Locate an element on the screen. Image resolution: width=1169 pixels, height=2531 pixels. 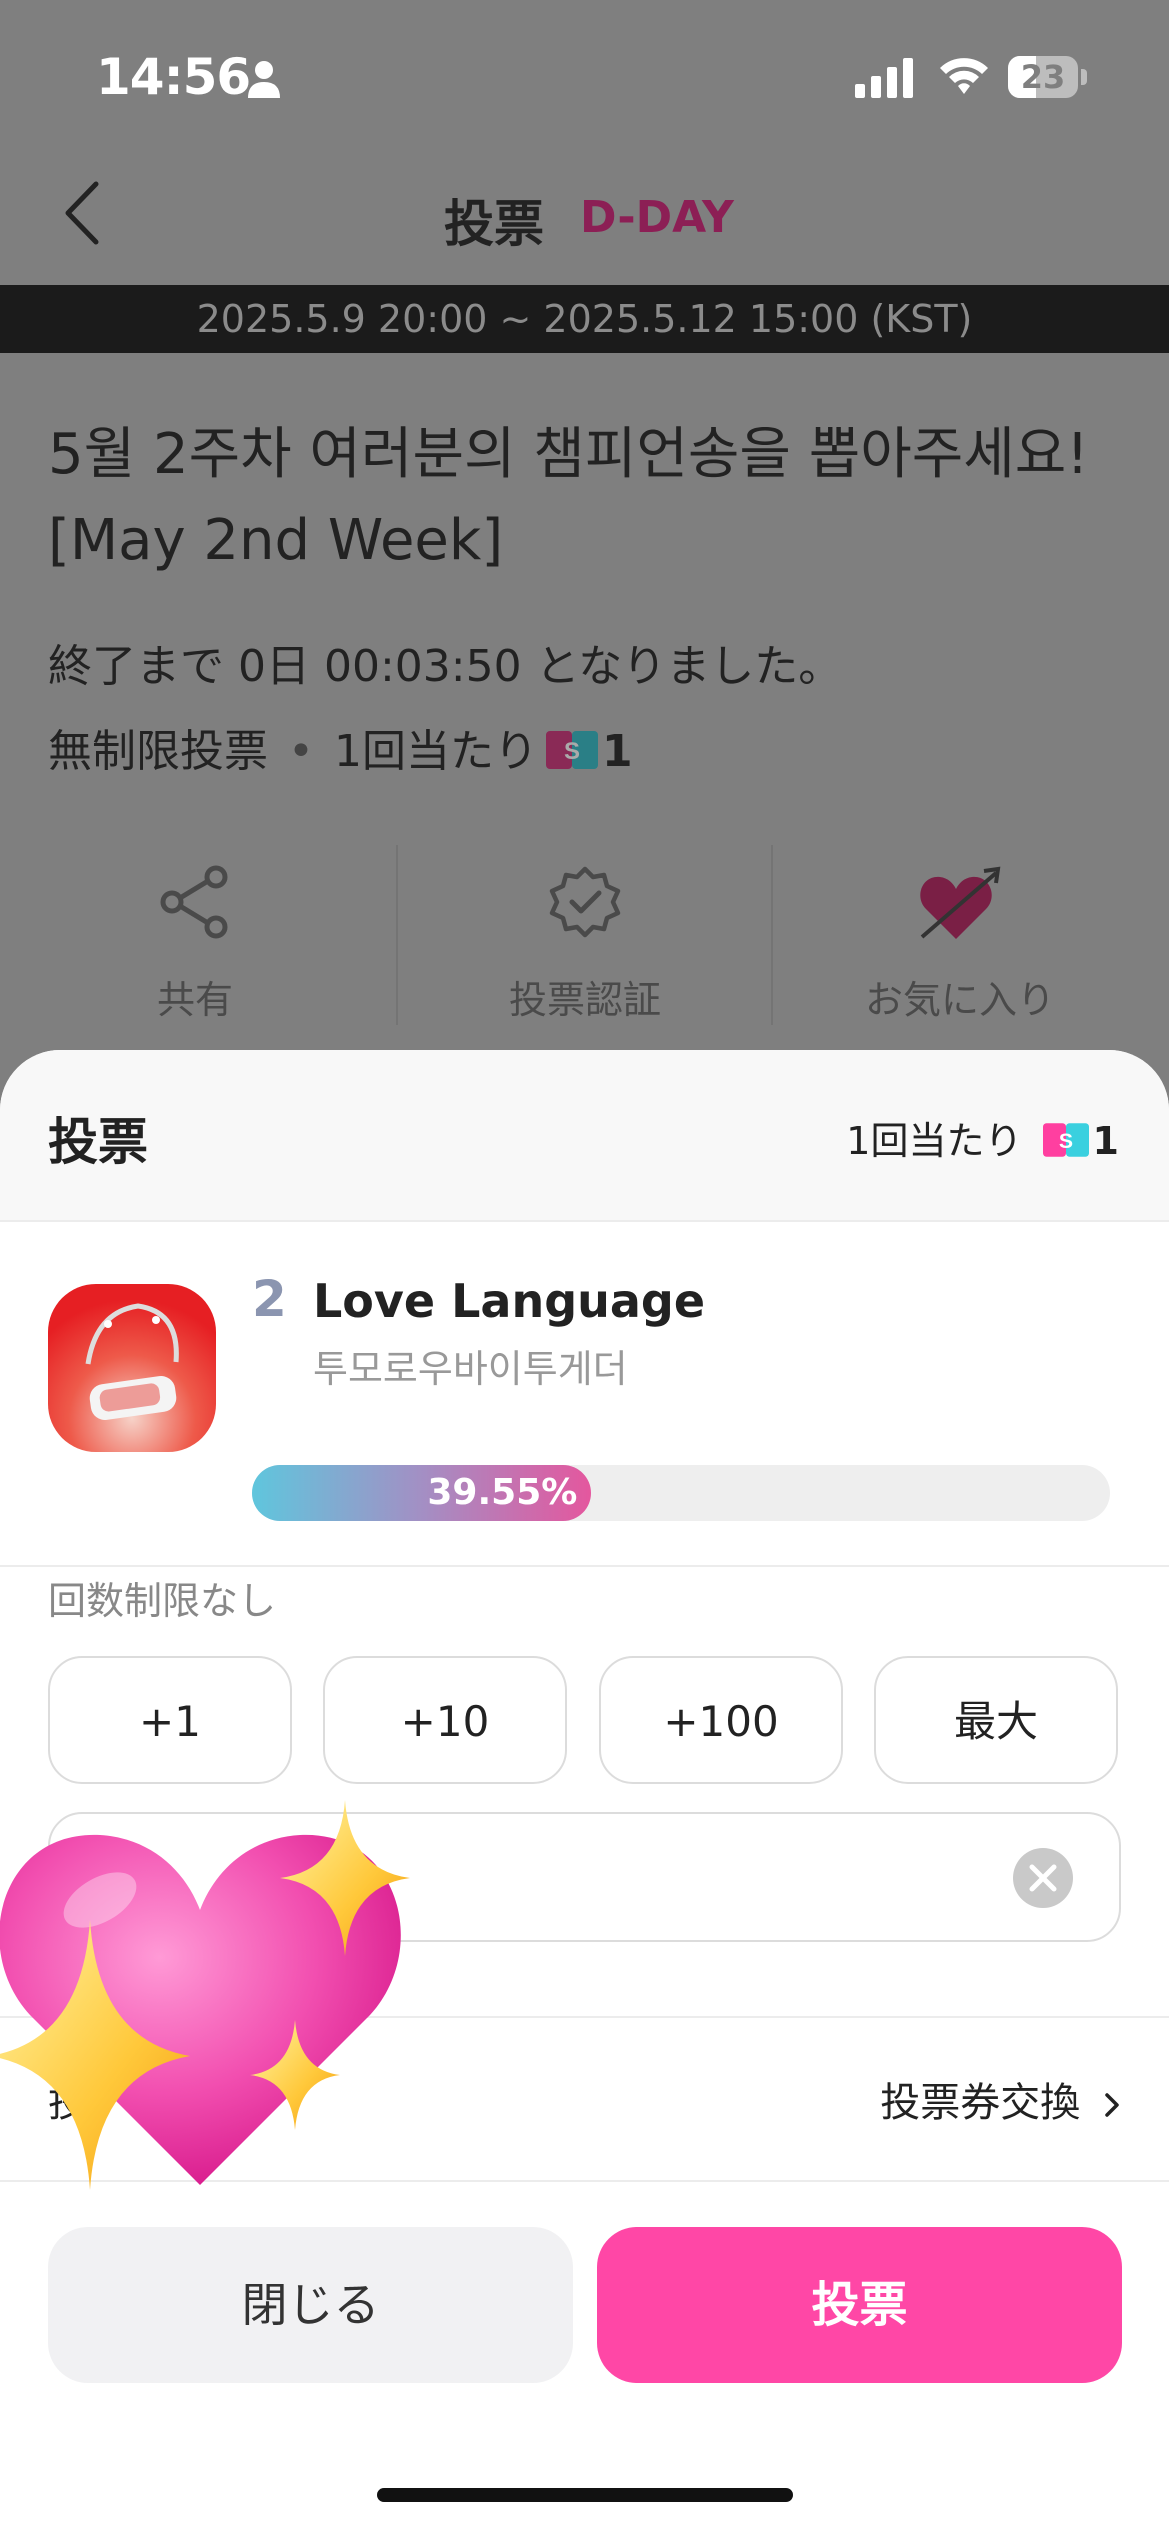
song-title: Love Language is located at coordinates (509, 1301).